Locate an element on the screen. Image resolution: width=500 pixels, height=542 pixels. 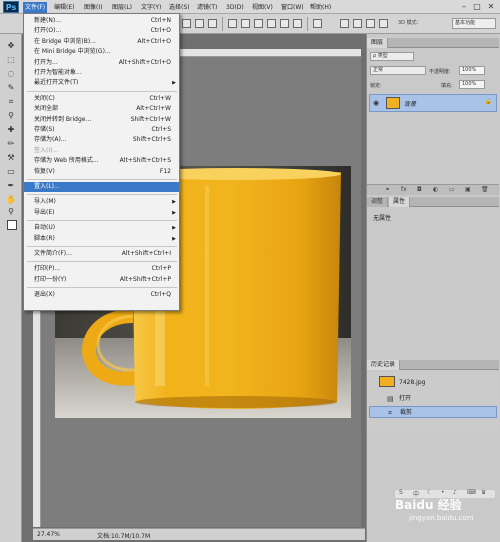
distribute-middle-icon is located at coordinates (245, 23).